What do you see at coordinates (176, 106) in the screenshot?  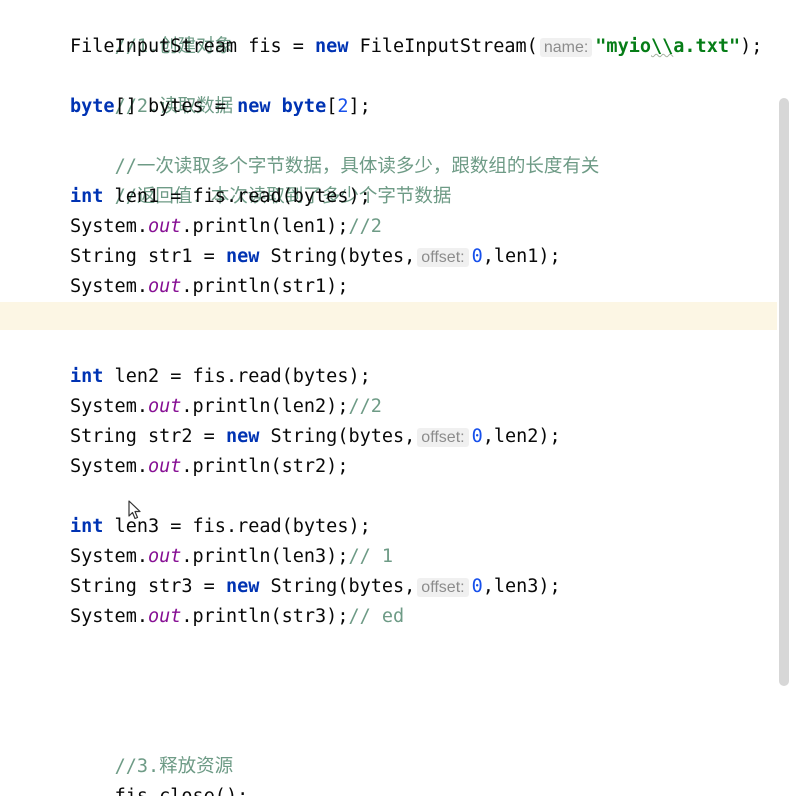 I see `code-token: [] bytes =` at bounding box center [176, 106].